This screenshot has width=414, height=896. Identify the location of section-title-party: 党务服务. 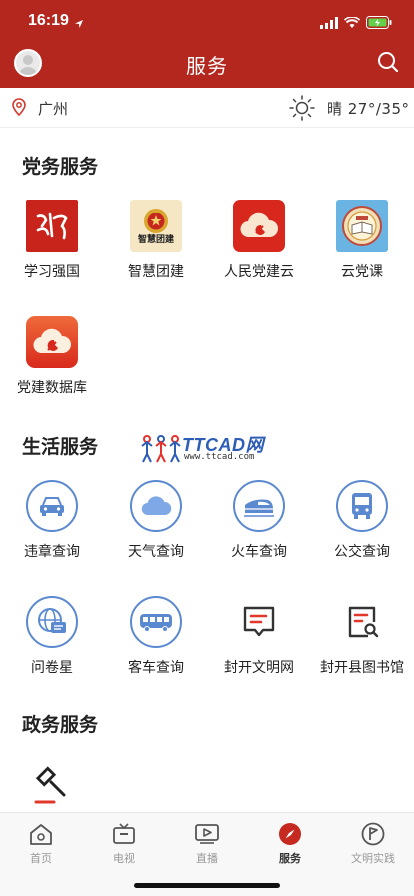
(60, 167).